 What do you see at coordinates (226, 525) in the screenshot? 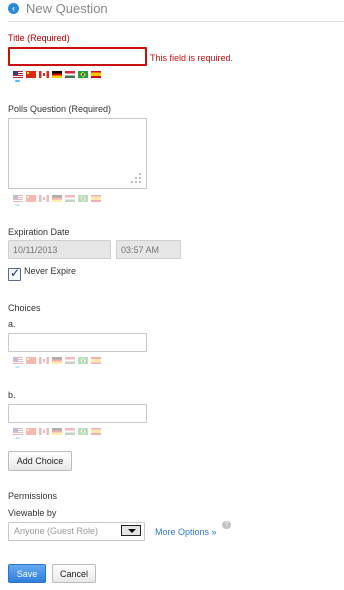
I see `help-icon: ?` at bounding box center [226, 525].